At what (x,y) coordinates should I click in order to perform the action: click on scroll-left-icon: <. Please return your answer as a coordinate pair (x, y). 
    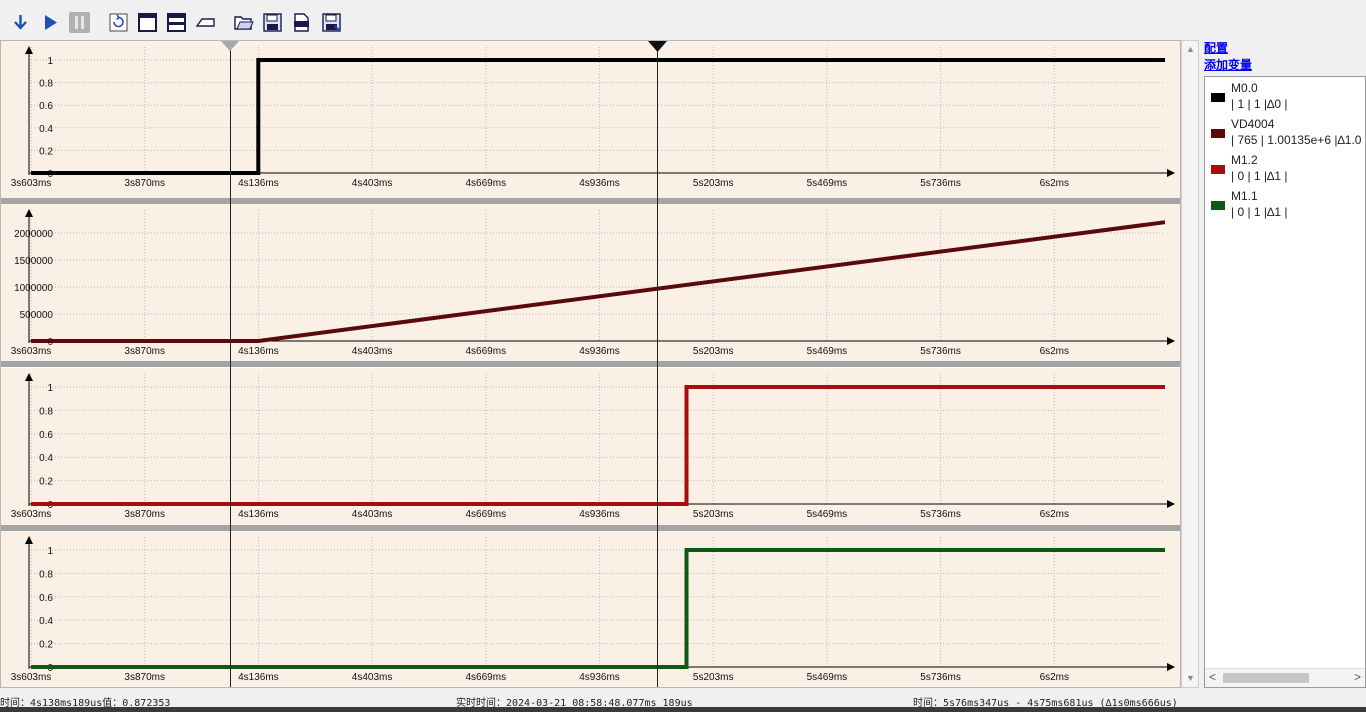
    Looking at the image, I should click on (1212, 677).